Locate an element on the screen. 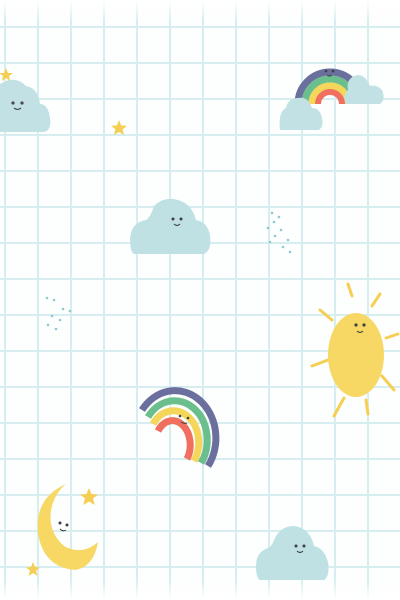 The image size is (400, 600). rainbow-icon is located at coordinates (179, 427).